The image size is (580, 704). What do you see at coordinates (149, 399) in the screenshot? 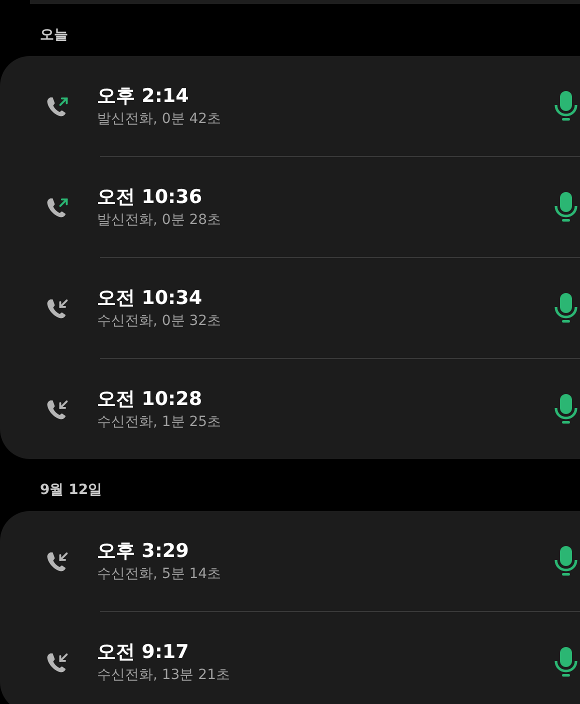
I see `call-time: 오전 10:28` at bounding box center [149, 399].